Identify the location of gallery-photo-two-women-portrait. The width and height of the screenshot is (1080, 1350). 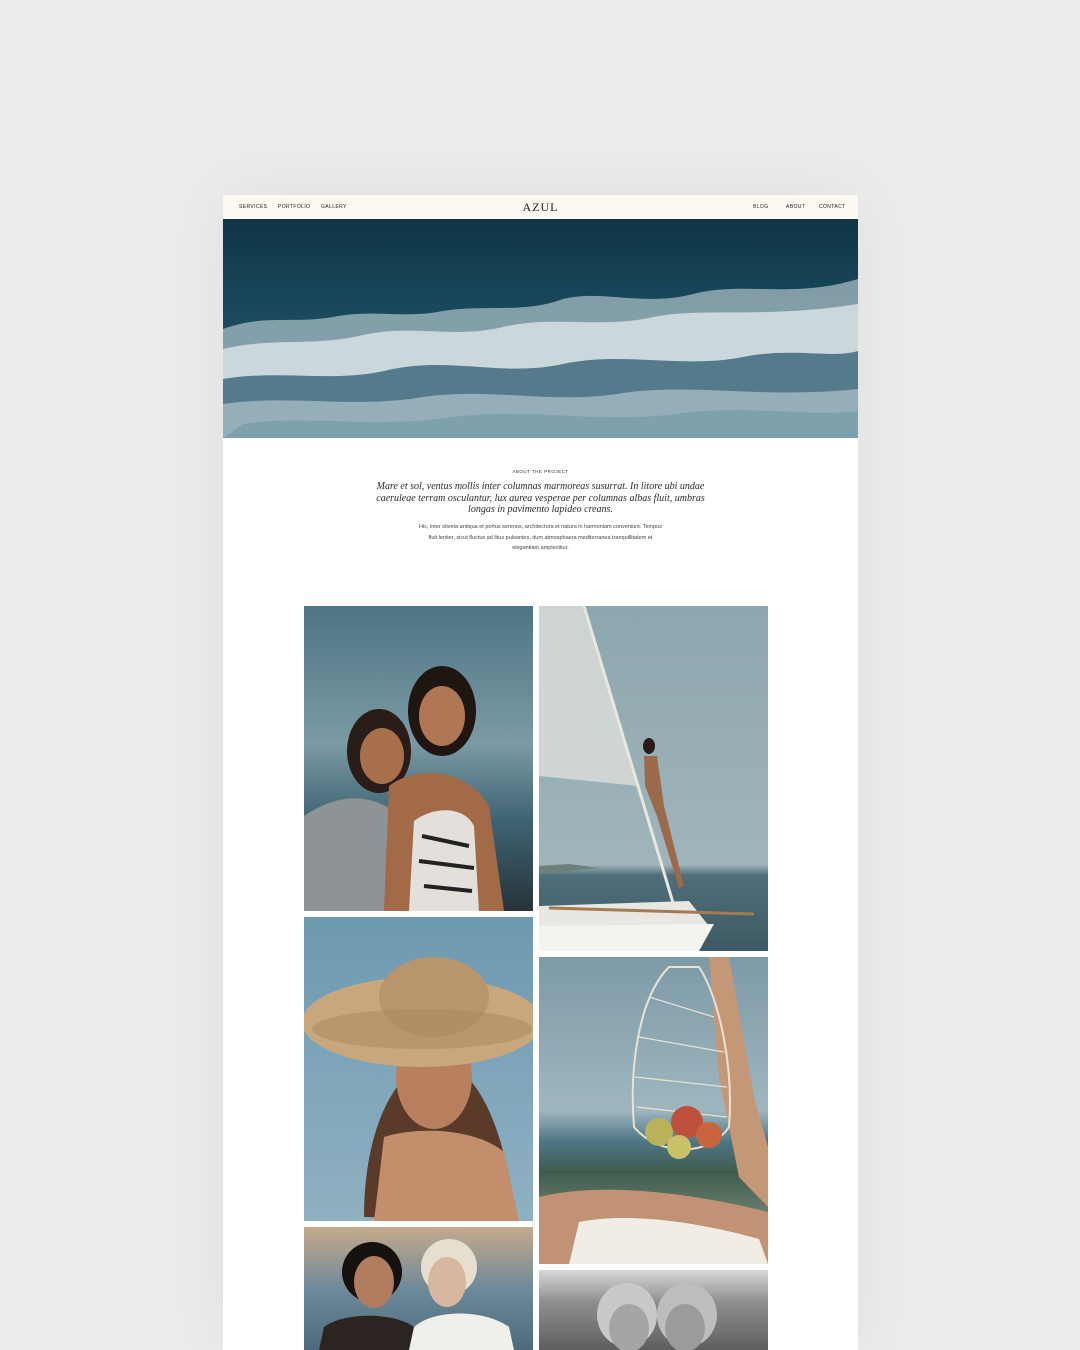
(418, 1288).